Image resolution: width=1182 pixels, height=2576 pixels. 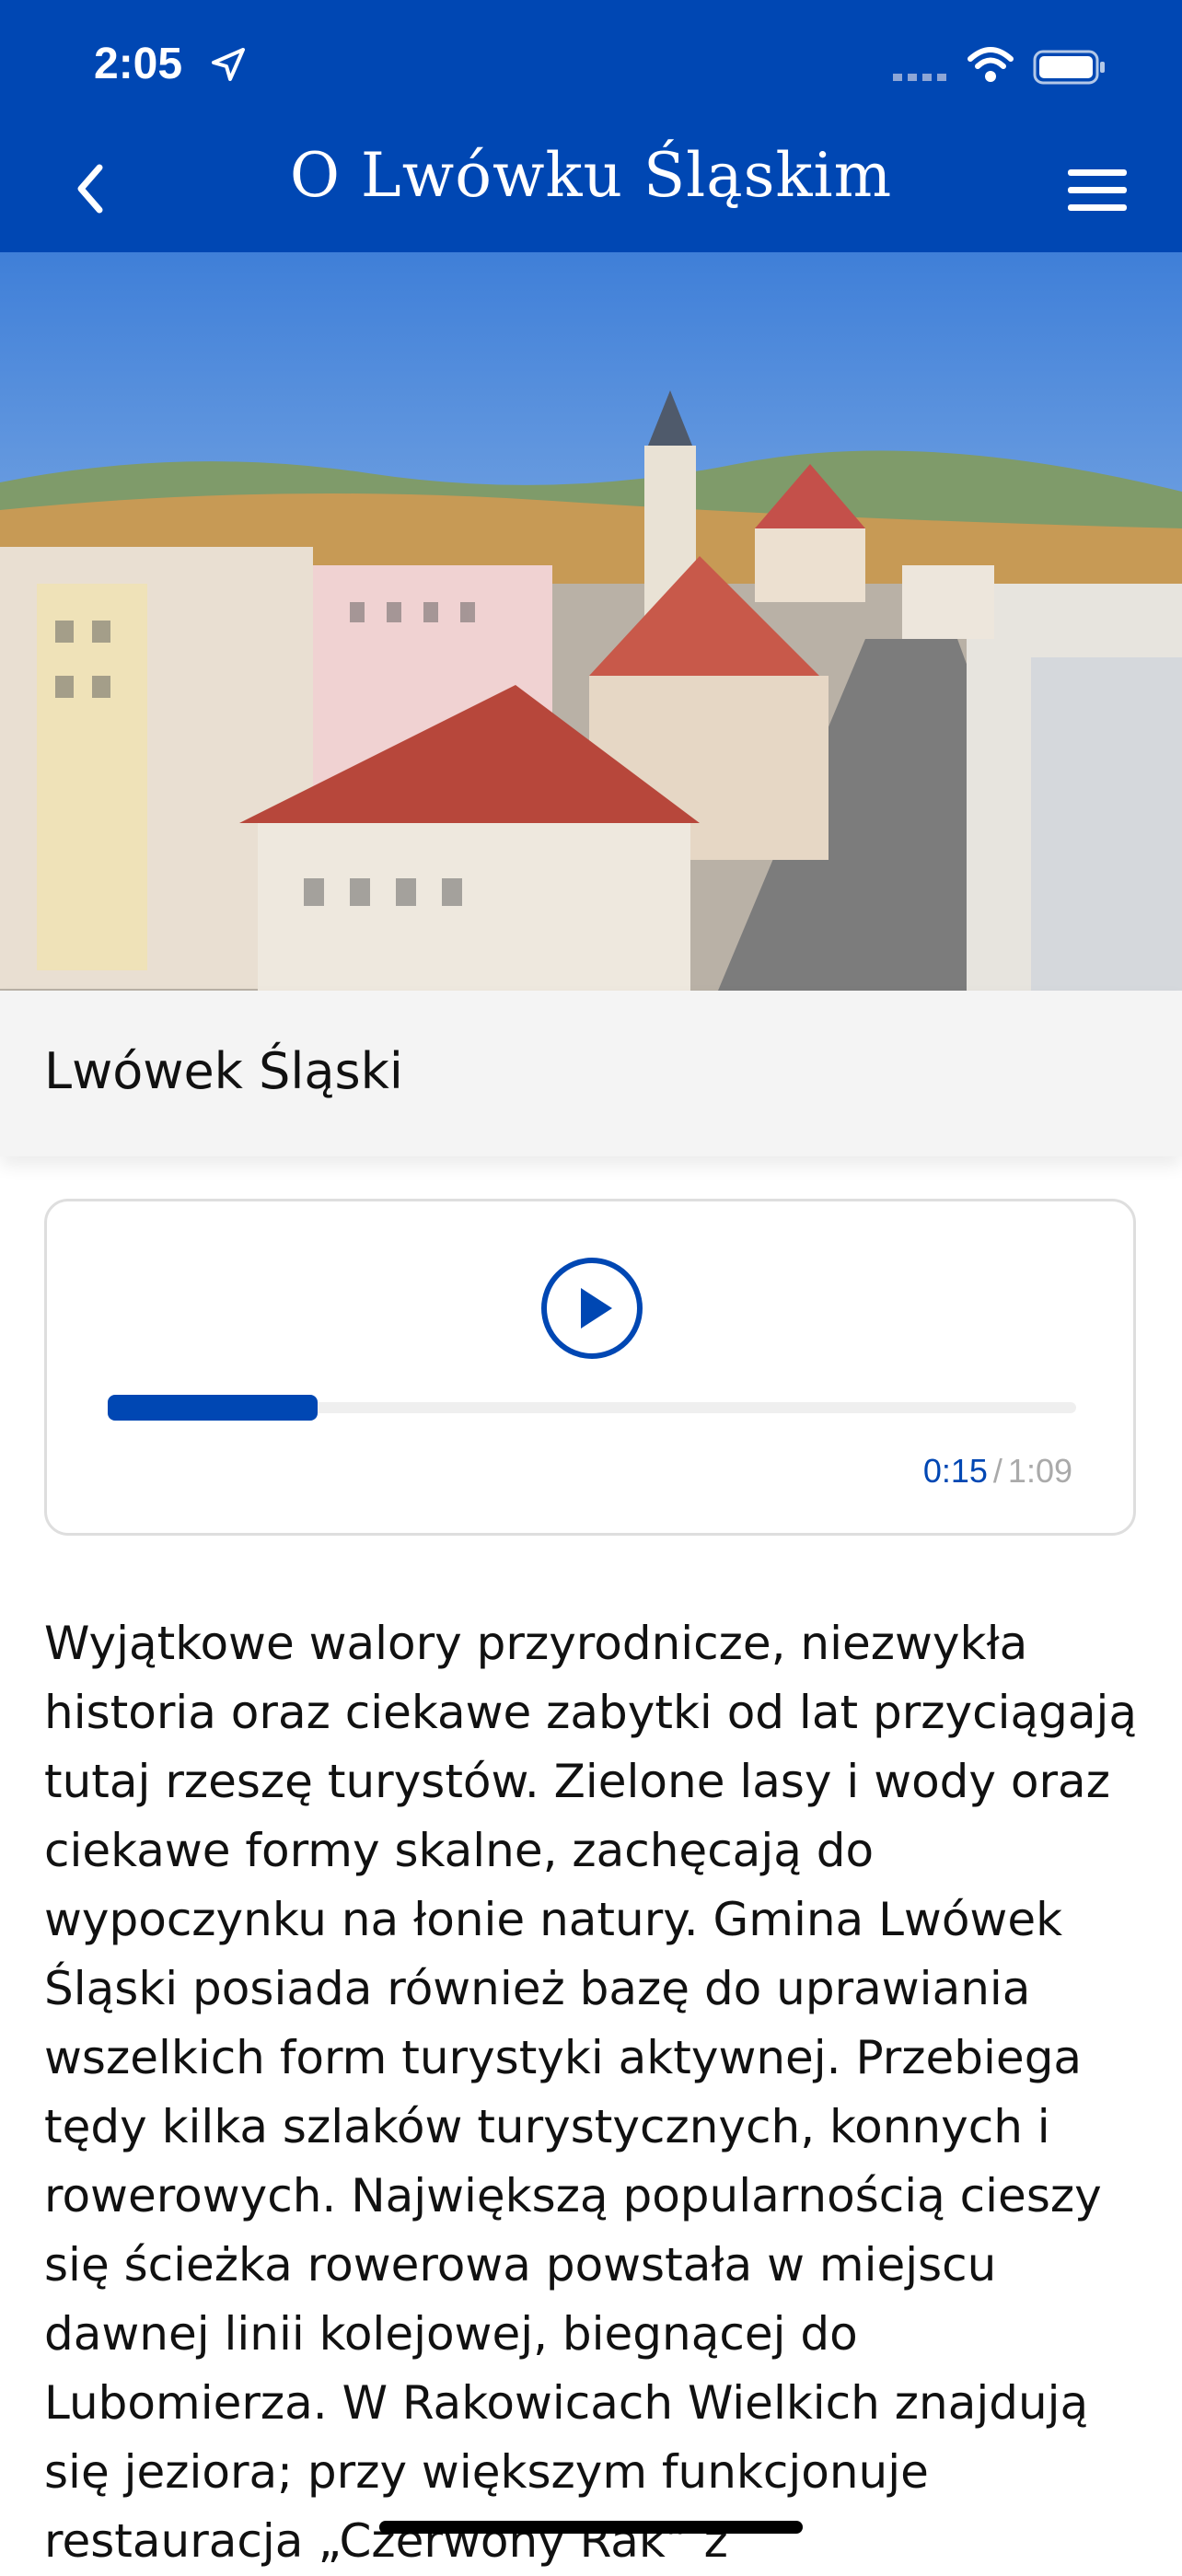 What do you see at coordinates (591, 1308) in the screenshot?
I see `play-icon` at bounding box center [591, 1308].